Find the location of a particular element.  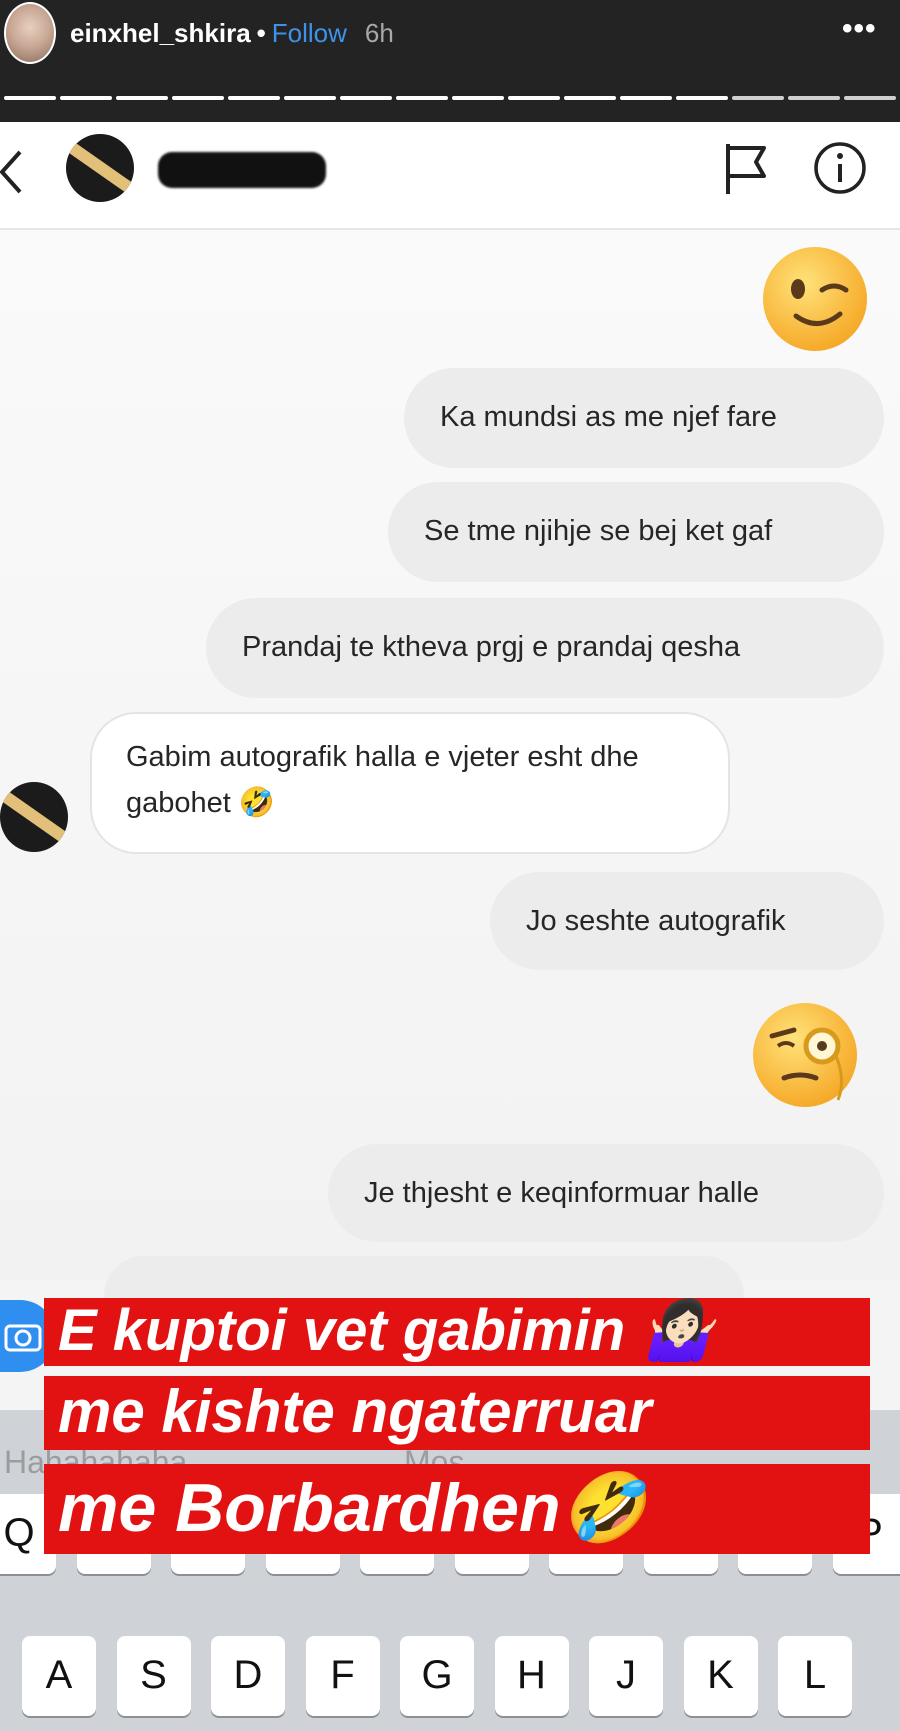

key-f: F is located at coordinates (342, 1676).